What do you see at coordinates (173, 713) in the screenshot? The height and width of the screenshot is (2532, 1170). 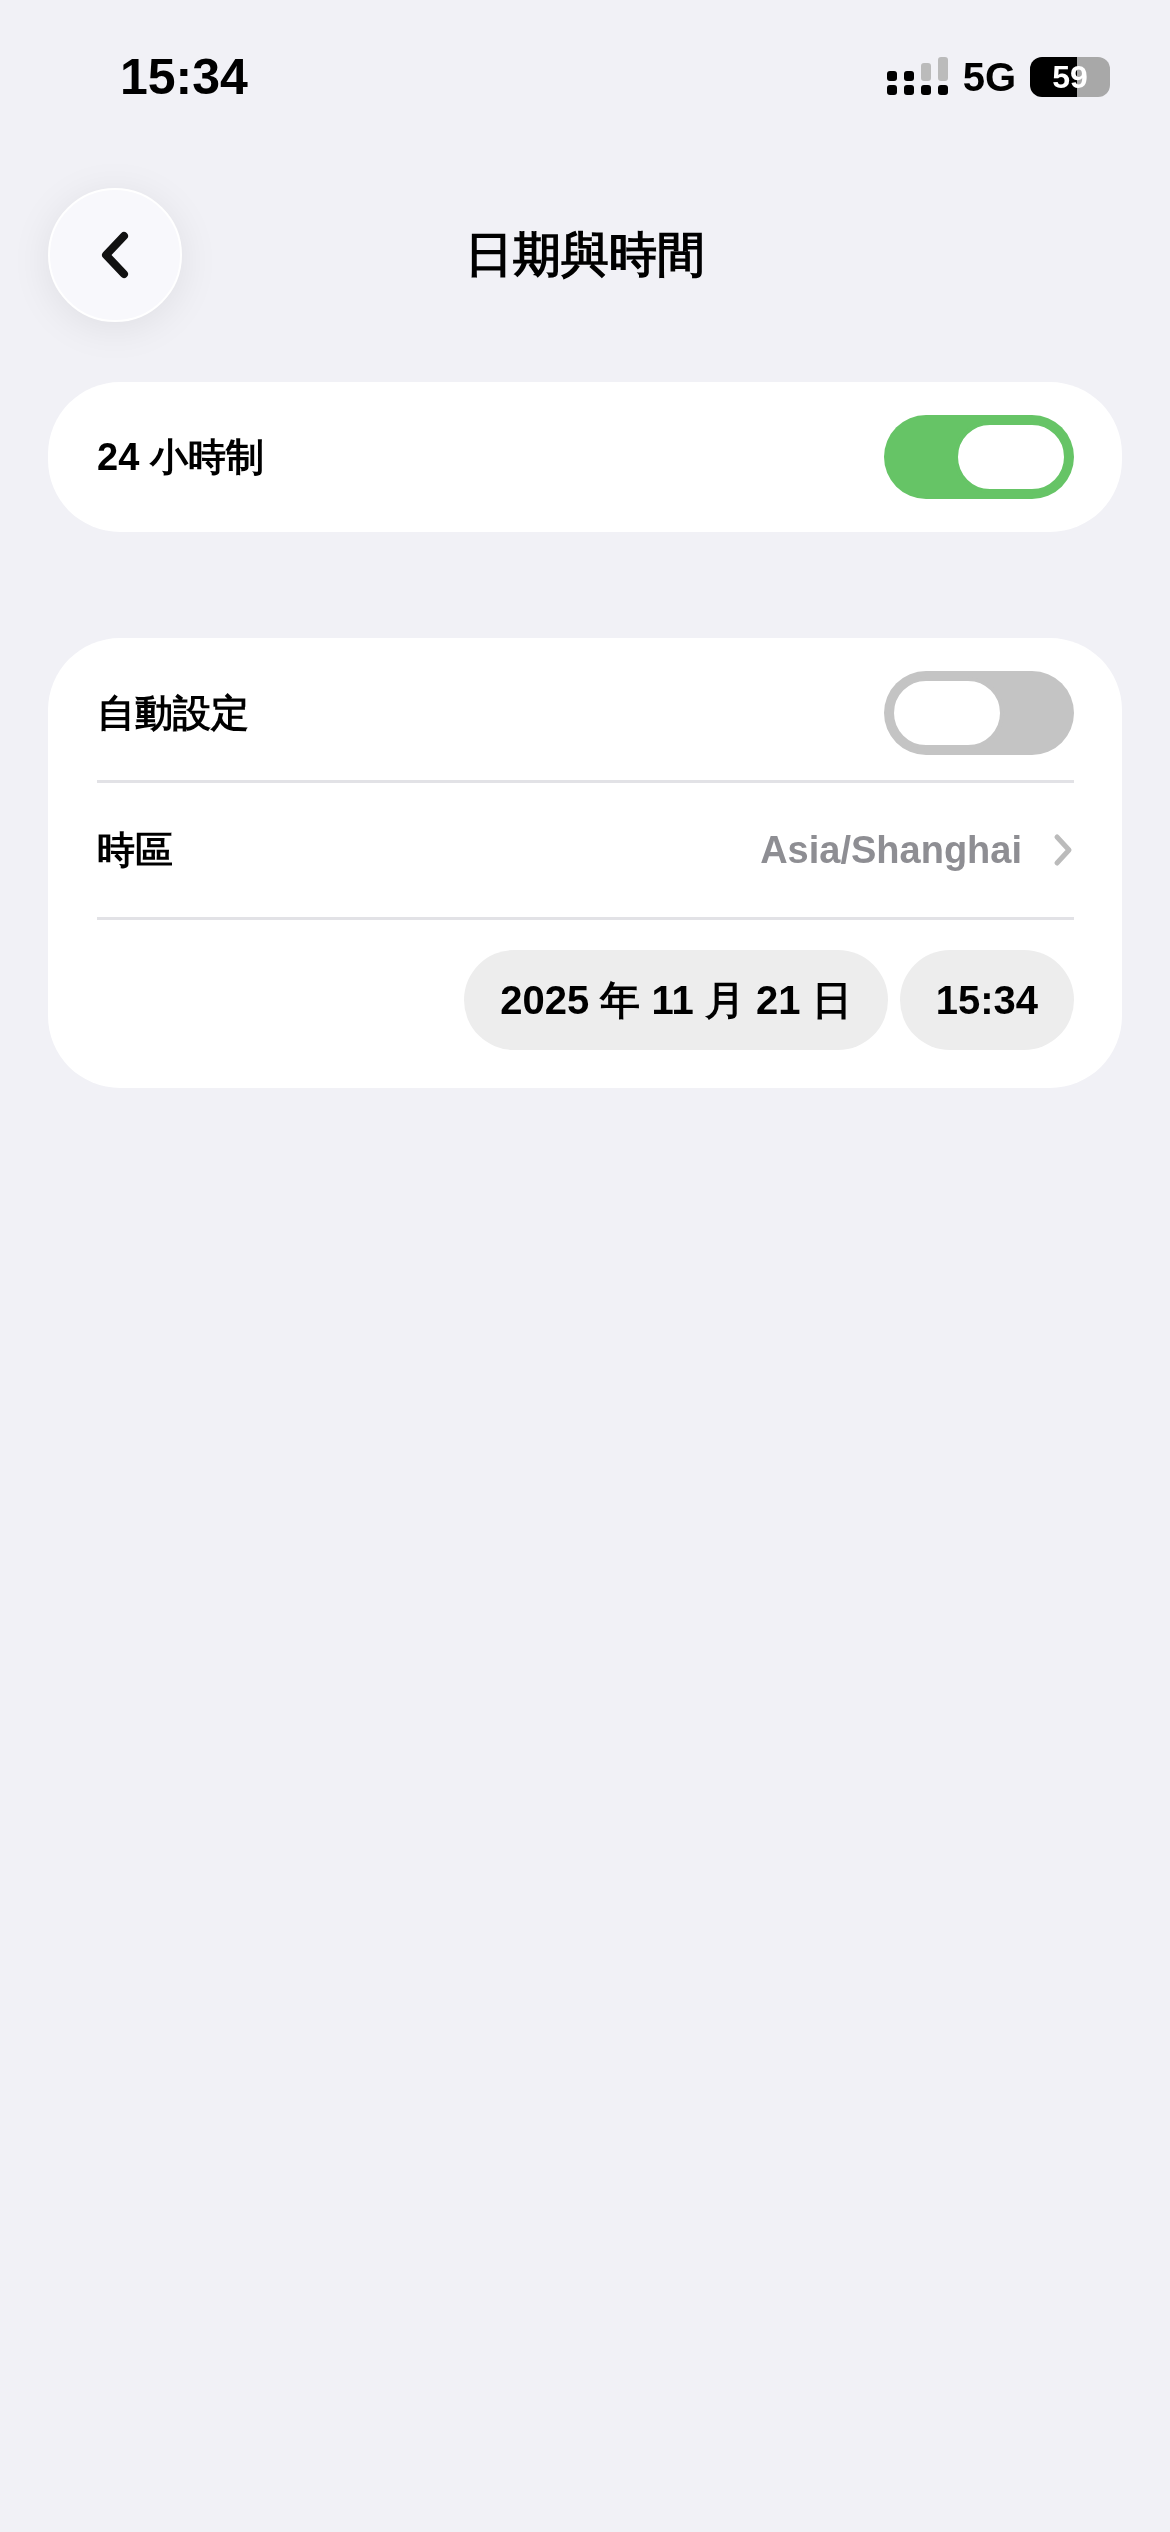 I see `row-label: 自動設定` at bounding box center [173, 713].